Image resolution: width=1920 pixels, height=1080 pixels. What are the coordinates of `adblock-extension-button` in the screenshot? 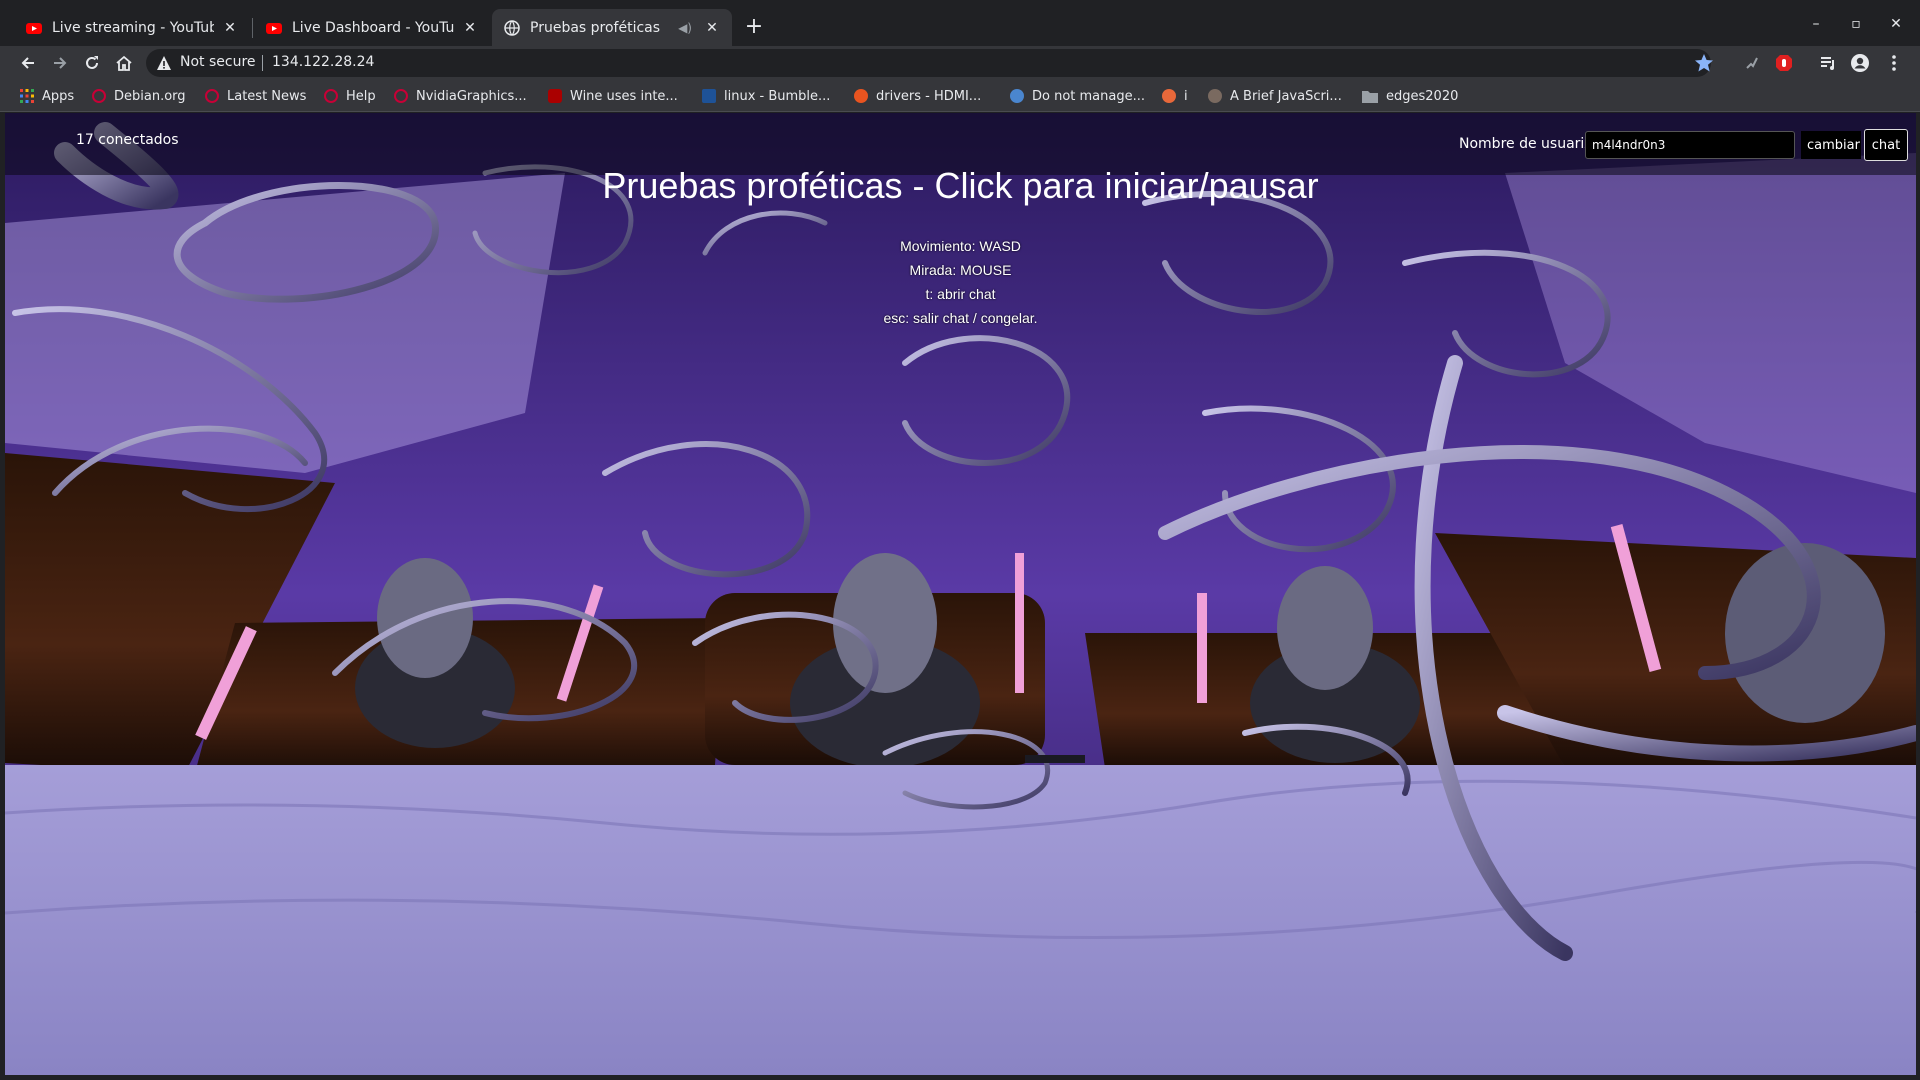 It's located at (1784, 63).